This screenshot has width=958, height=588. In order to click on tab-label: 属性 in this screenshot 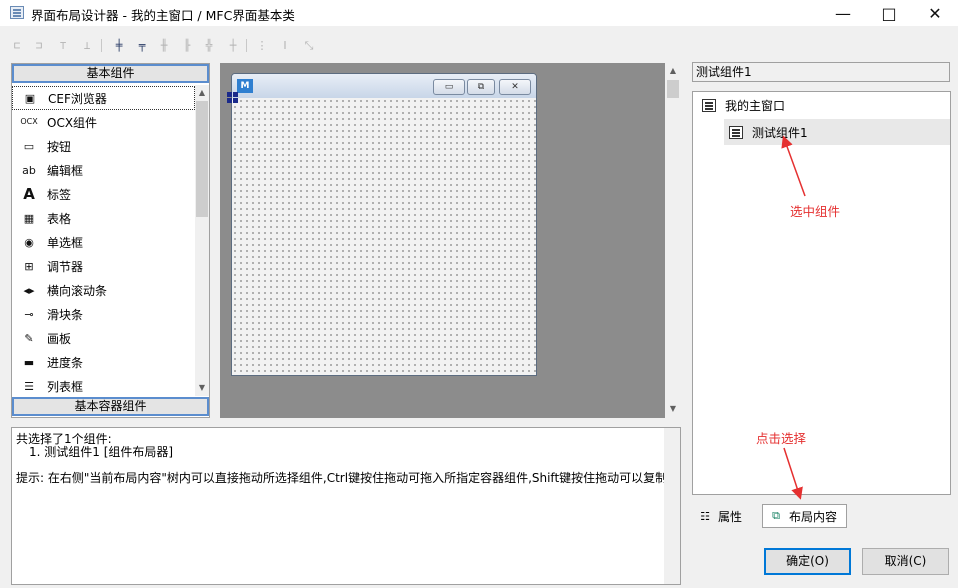, I will do `click(730, 516)`.